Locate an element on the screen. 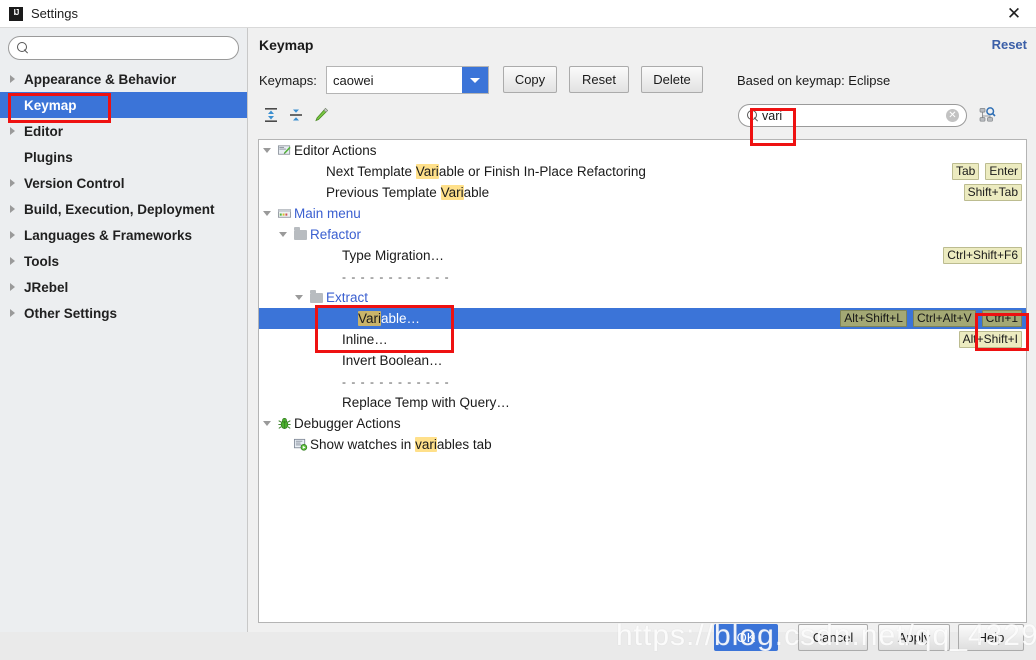  sidebar-item-label: Tools is located at coordinates (41, 261).